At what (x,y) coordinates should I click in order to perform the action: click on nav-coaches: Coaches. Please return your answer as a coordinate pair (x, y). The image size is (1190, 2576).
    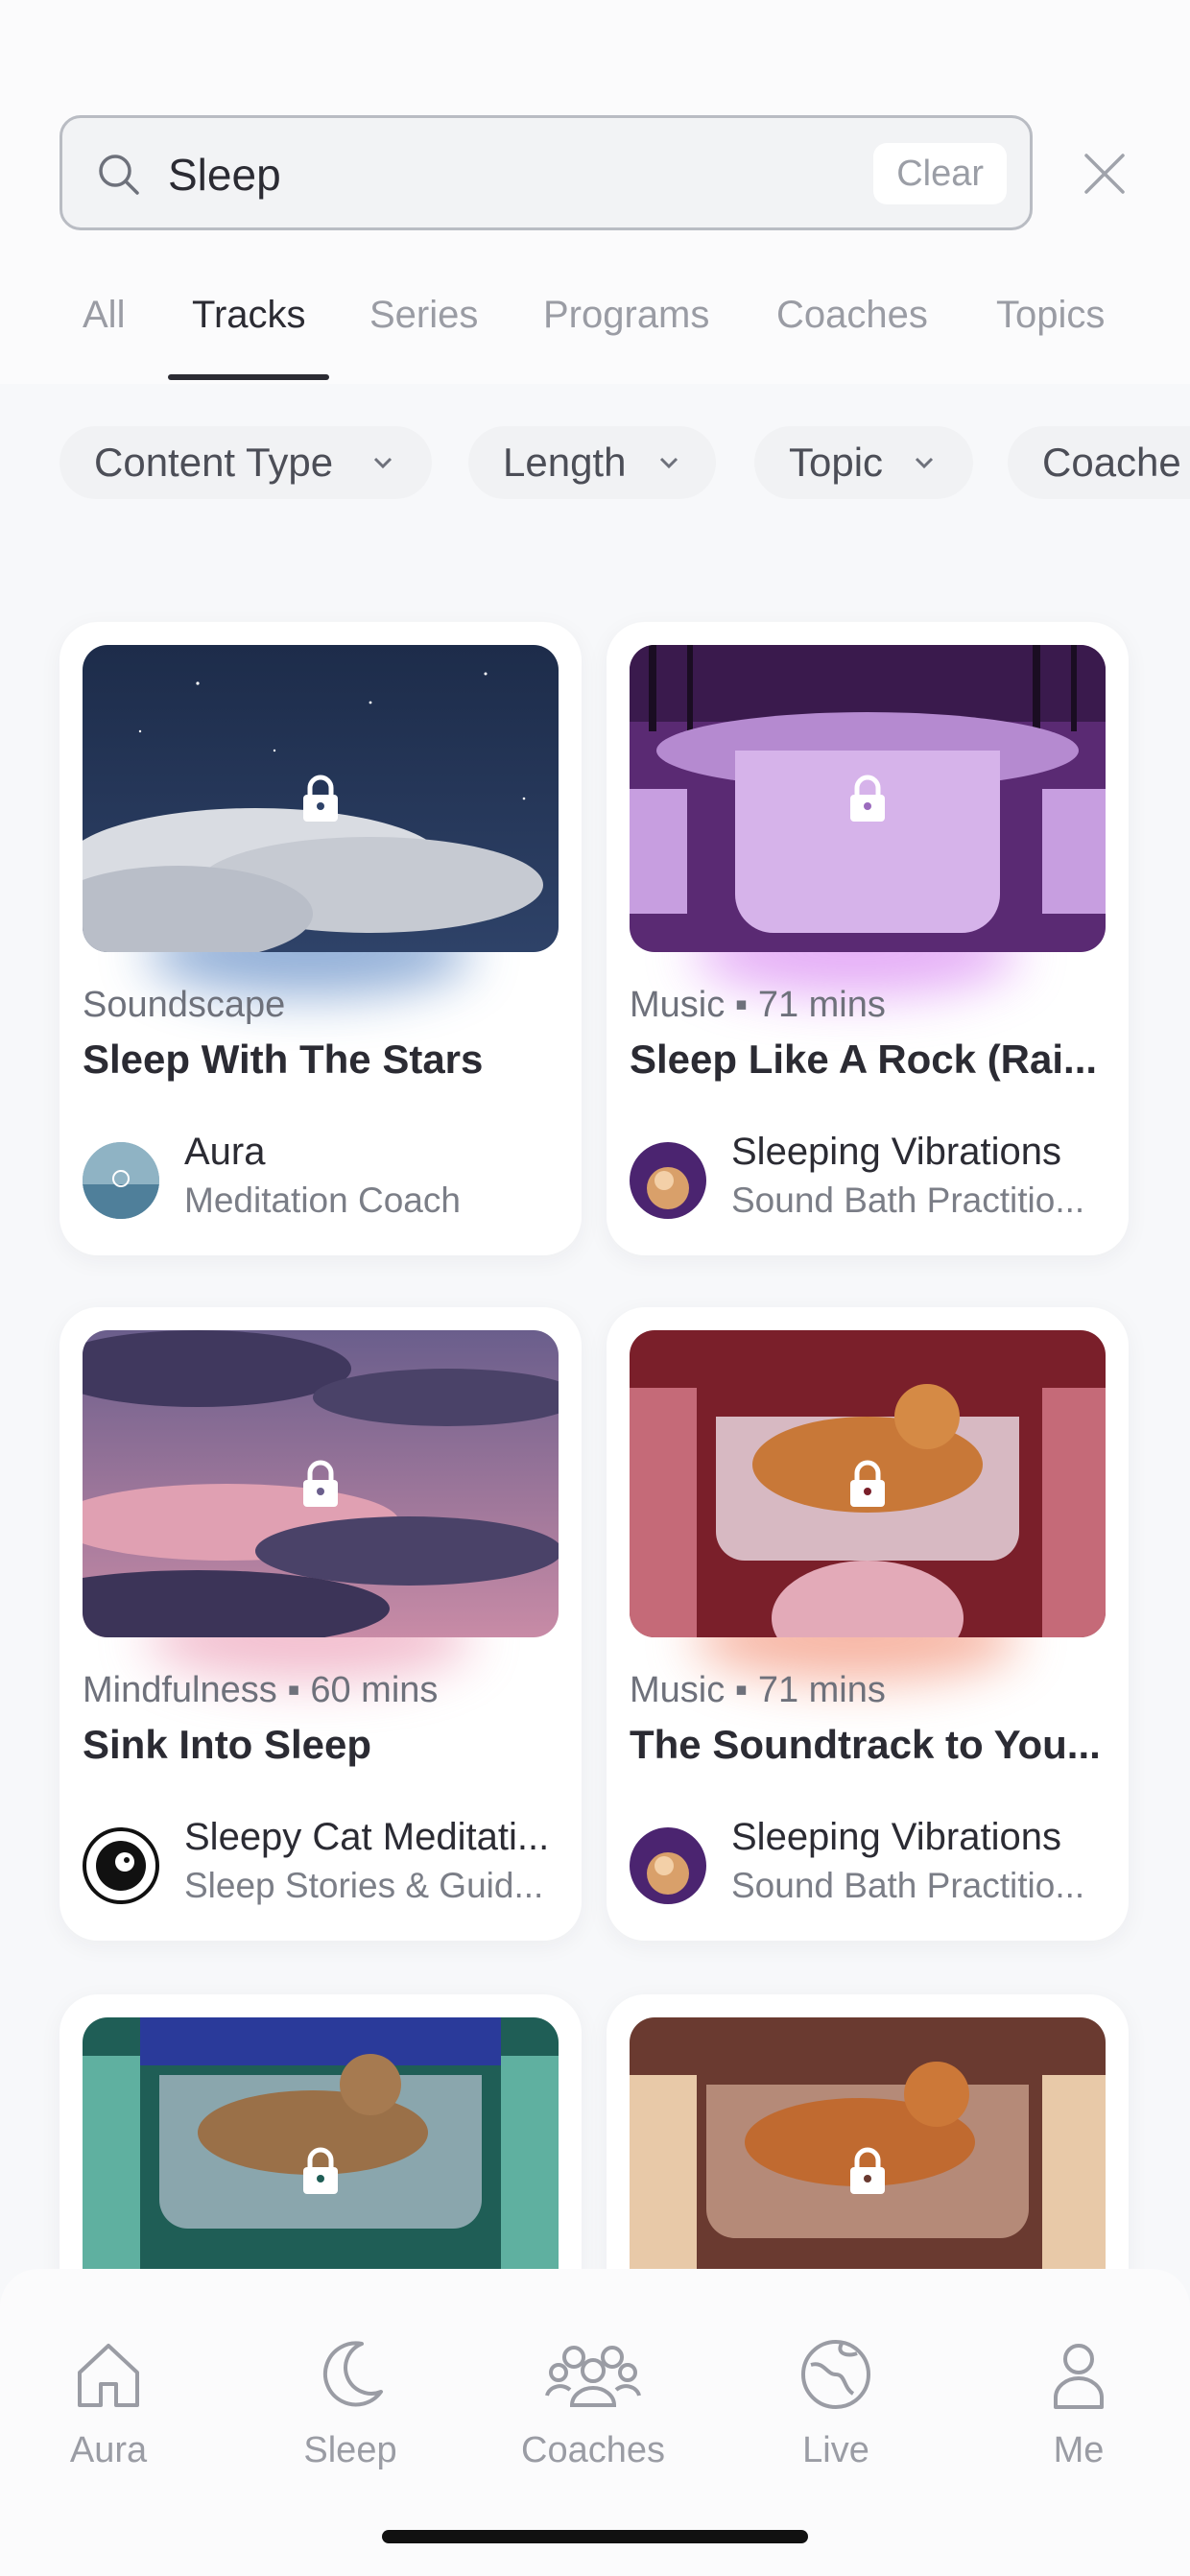
    Looking at the image, I should click on (593, 2417).